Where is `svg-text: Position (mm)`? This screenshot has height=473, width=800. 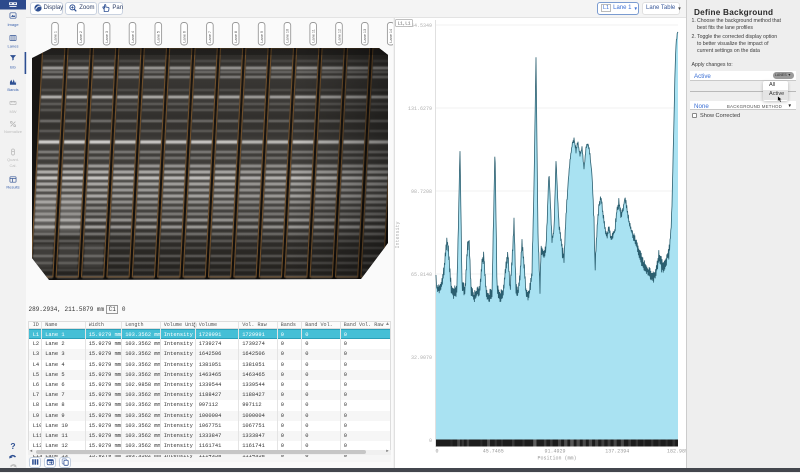 svg-text: Position (mm) is located at coordinates (556, 459).